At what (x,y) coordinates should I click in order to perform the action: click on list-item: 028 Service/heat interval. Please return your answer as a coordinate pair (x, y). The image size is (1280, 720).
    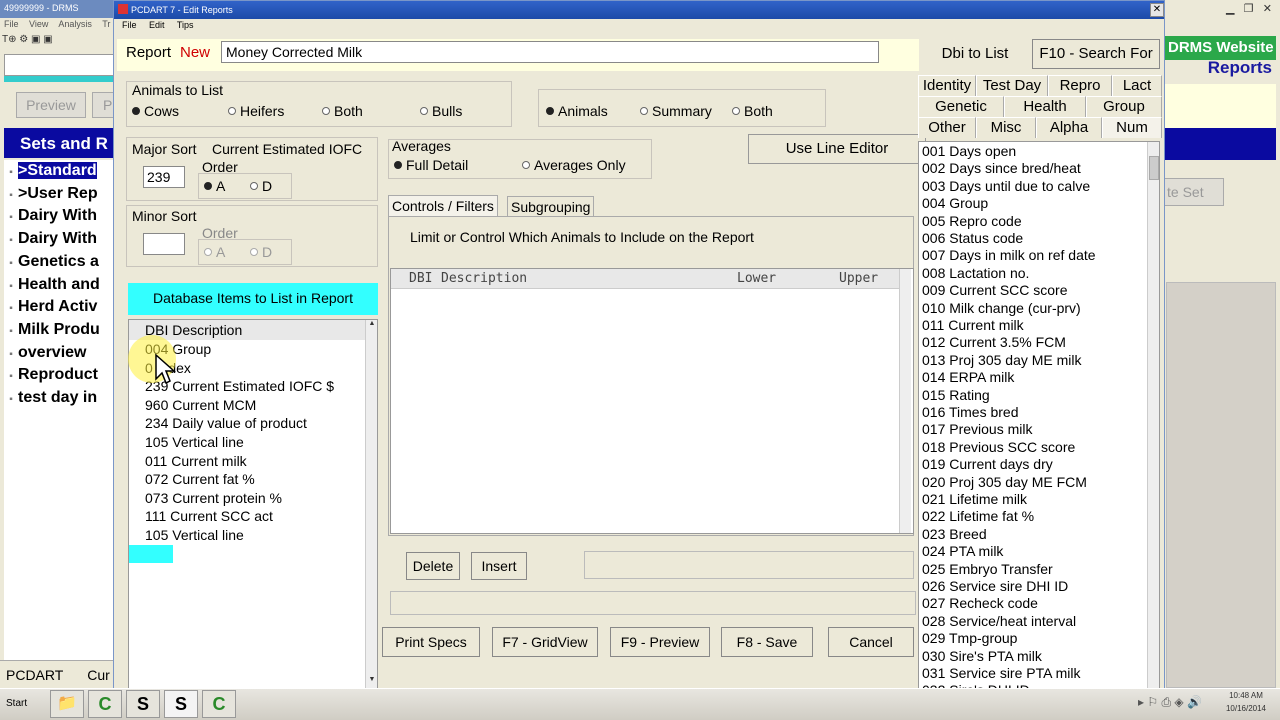
    Looking at the image, I should click on (999, 621).